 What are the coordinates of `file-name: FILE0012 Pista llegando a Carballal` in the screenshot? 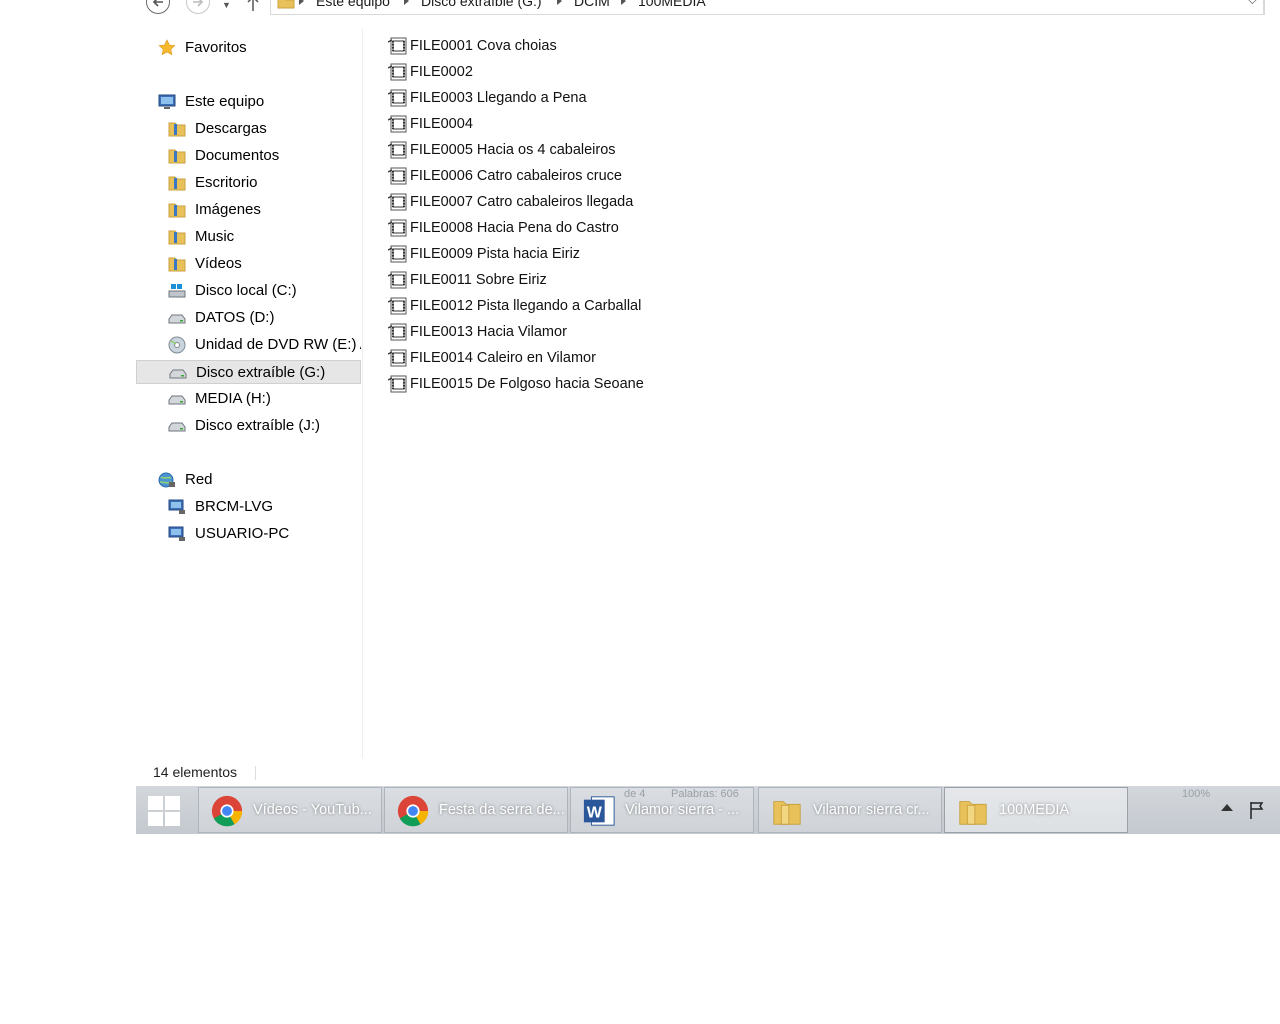 It's located at (526, 306).